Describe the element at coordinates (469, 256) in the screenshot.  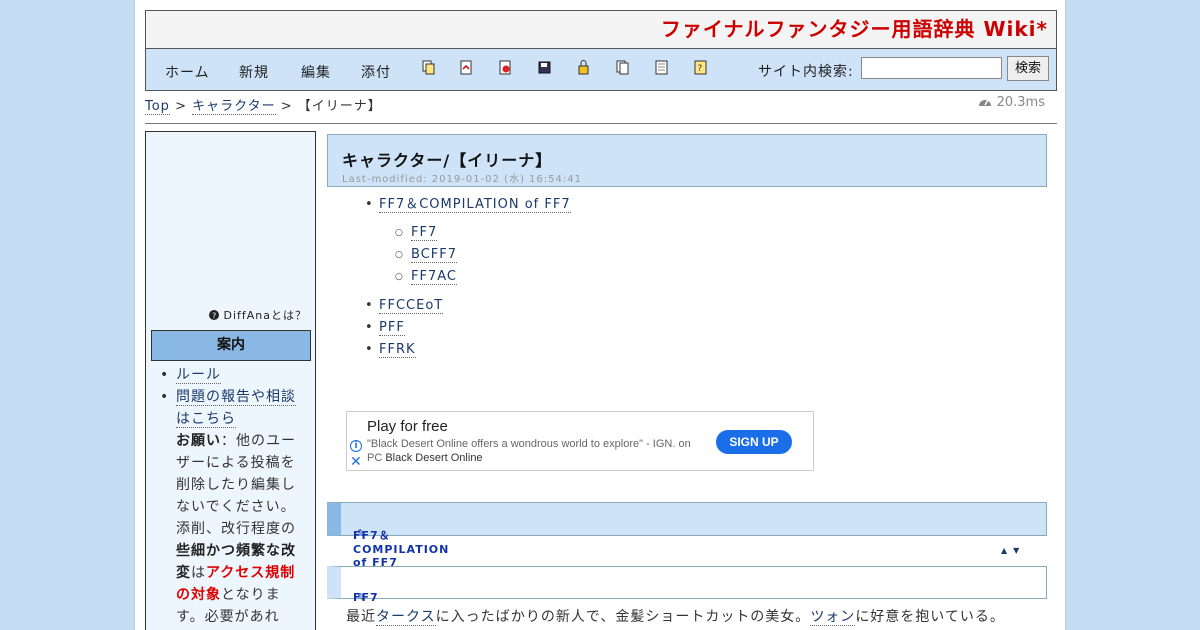
I see `toc-subitem: BCFF7` at that location.